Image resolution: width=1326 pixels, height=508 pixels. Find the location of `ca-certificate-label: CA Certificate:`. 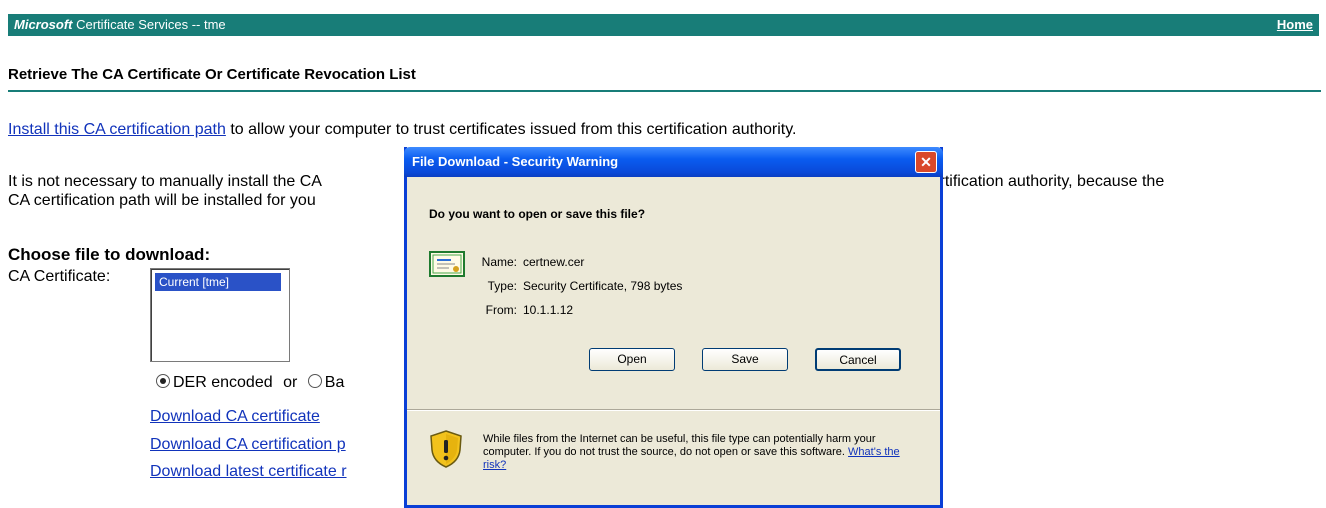

ca-certificate-label: CA Certificate: is located at coordinates (59, 276).